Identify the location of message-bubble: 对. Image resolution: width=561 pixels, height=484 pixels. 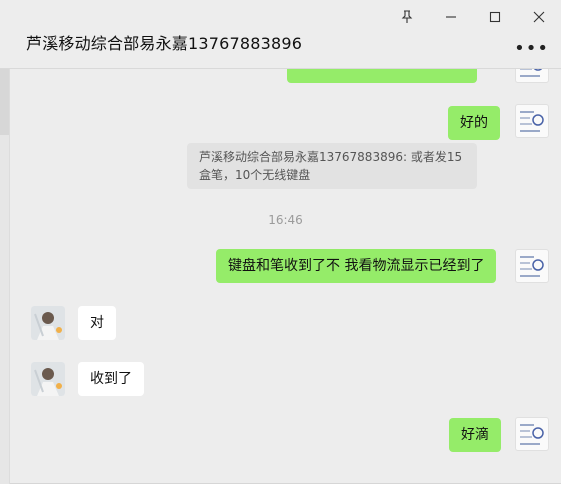
(97, 323).